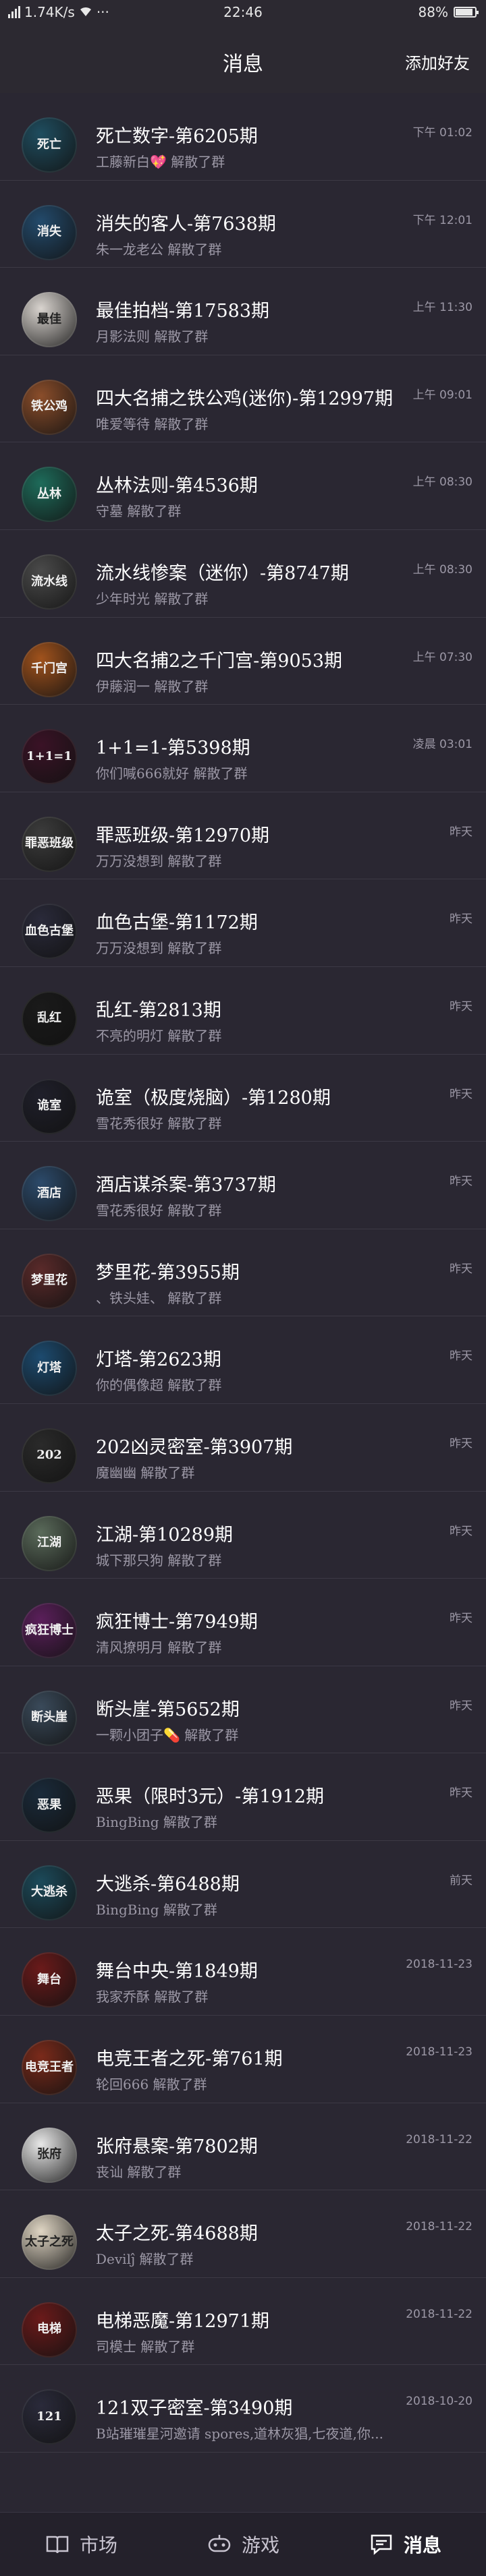 The width and height of the screenshot is (486, 2576). What do you see at coordinates (439, 2314) in the screenshot?
I see `conversation-time: 2018-11-22` at bounding box center [439, 2314].